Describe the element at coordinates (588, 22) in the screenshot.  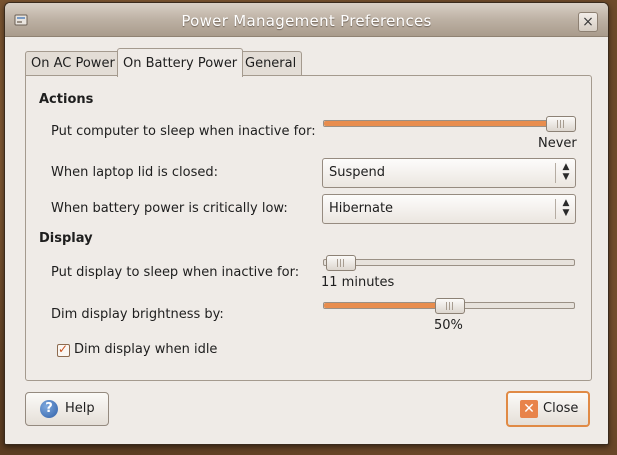
I see `window-close-button: ×` at that location.